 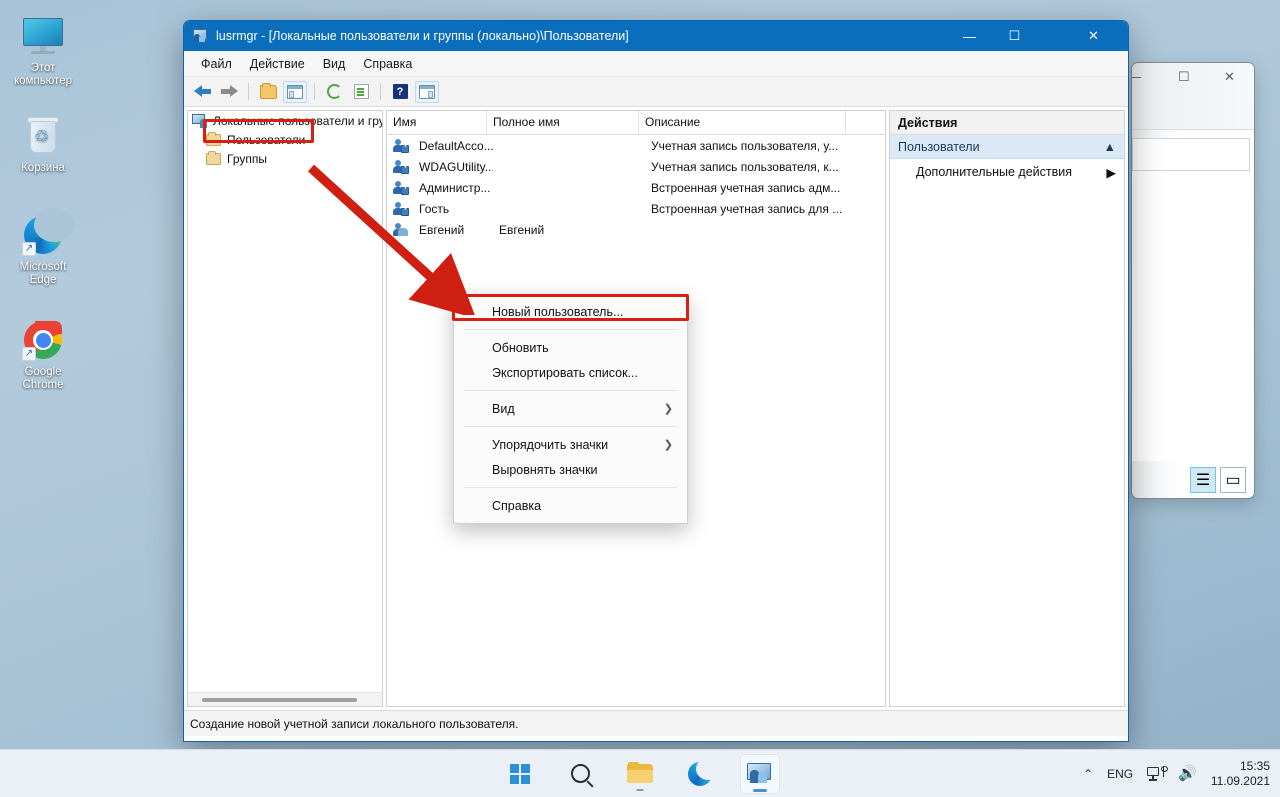 I want to click on taskbar-microsoft-edge, so click(x=700, y=774).